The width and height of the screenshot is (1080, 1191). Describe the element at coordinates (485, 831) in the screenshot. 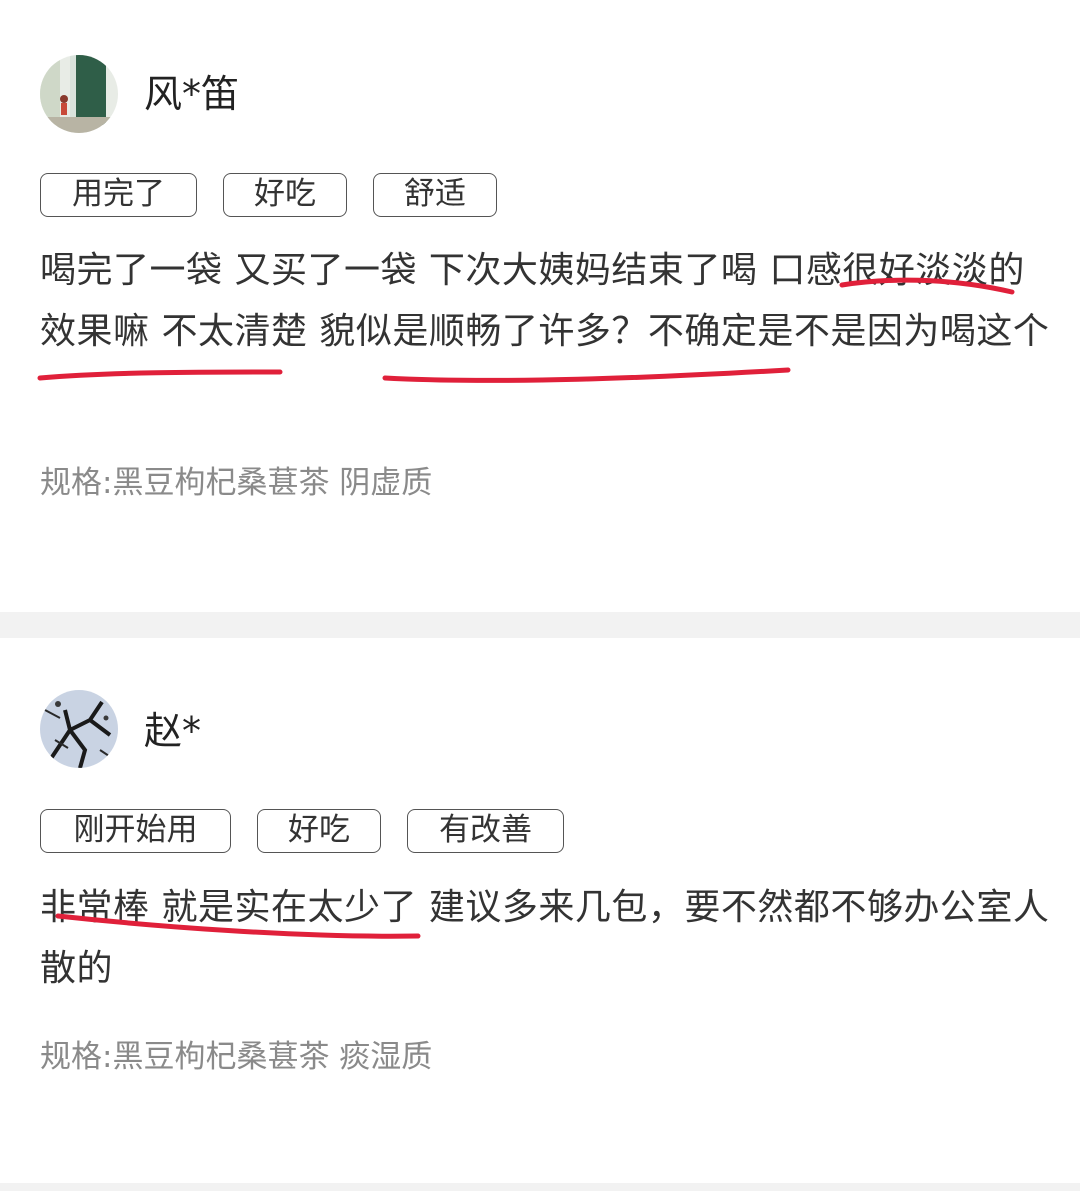

I see `tag: 有改善` at that location.